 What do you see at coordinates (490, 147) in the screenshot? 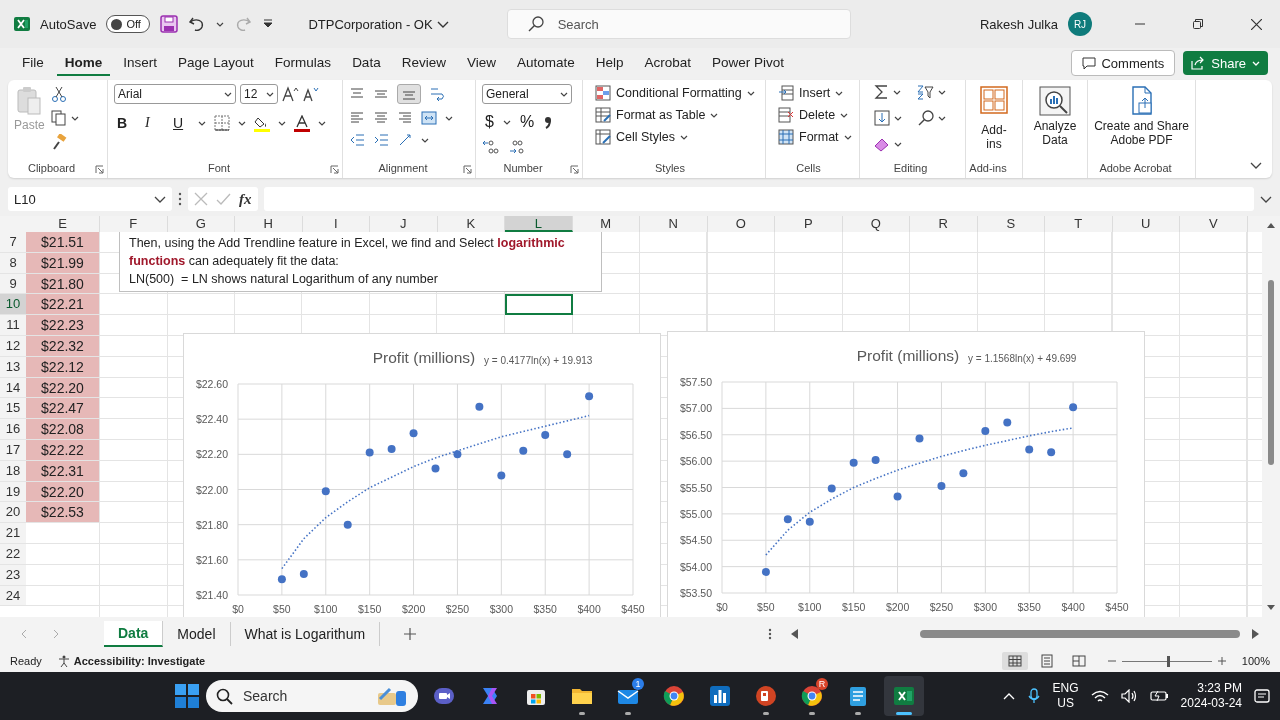
I see `increase-decimal-icon` at bounding box center [490, 147].